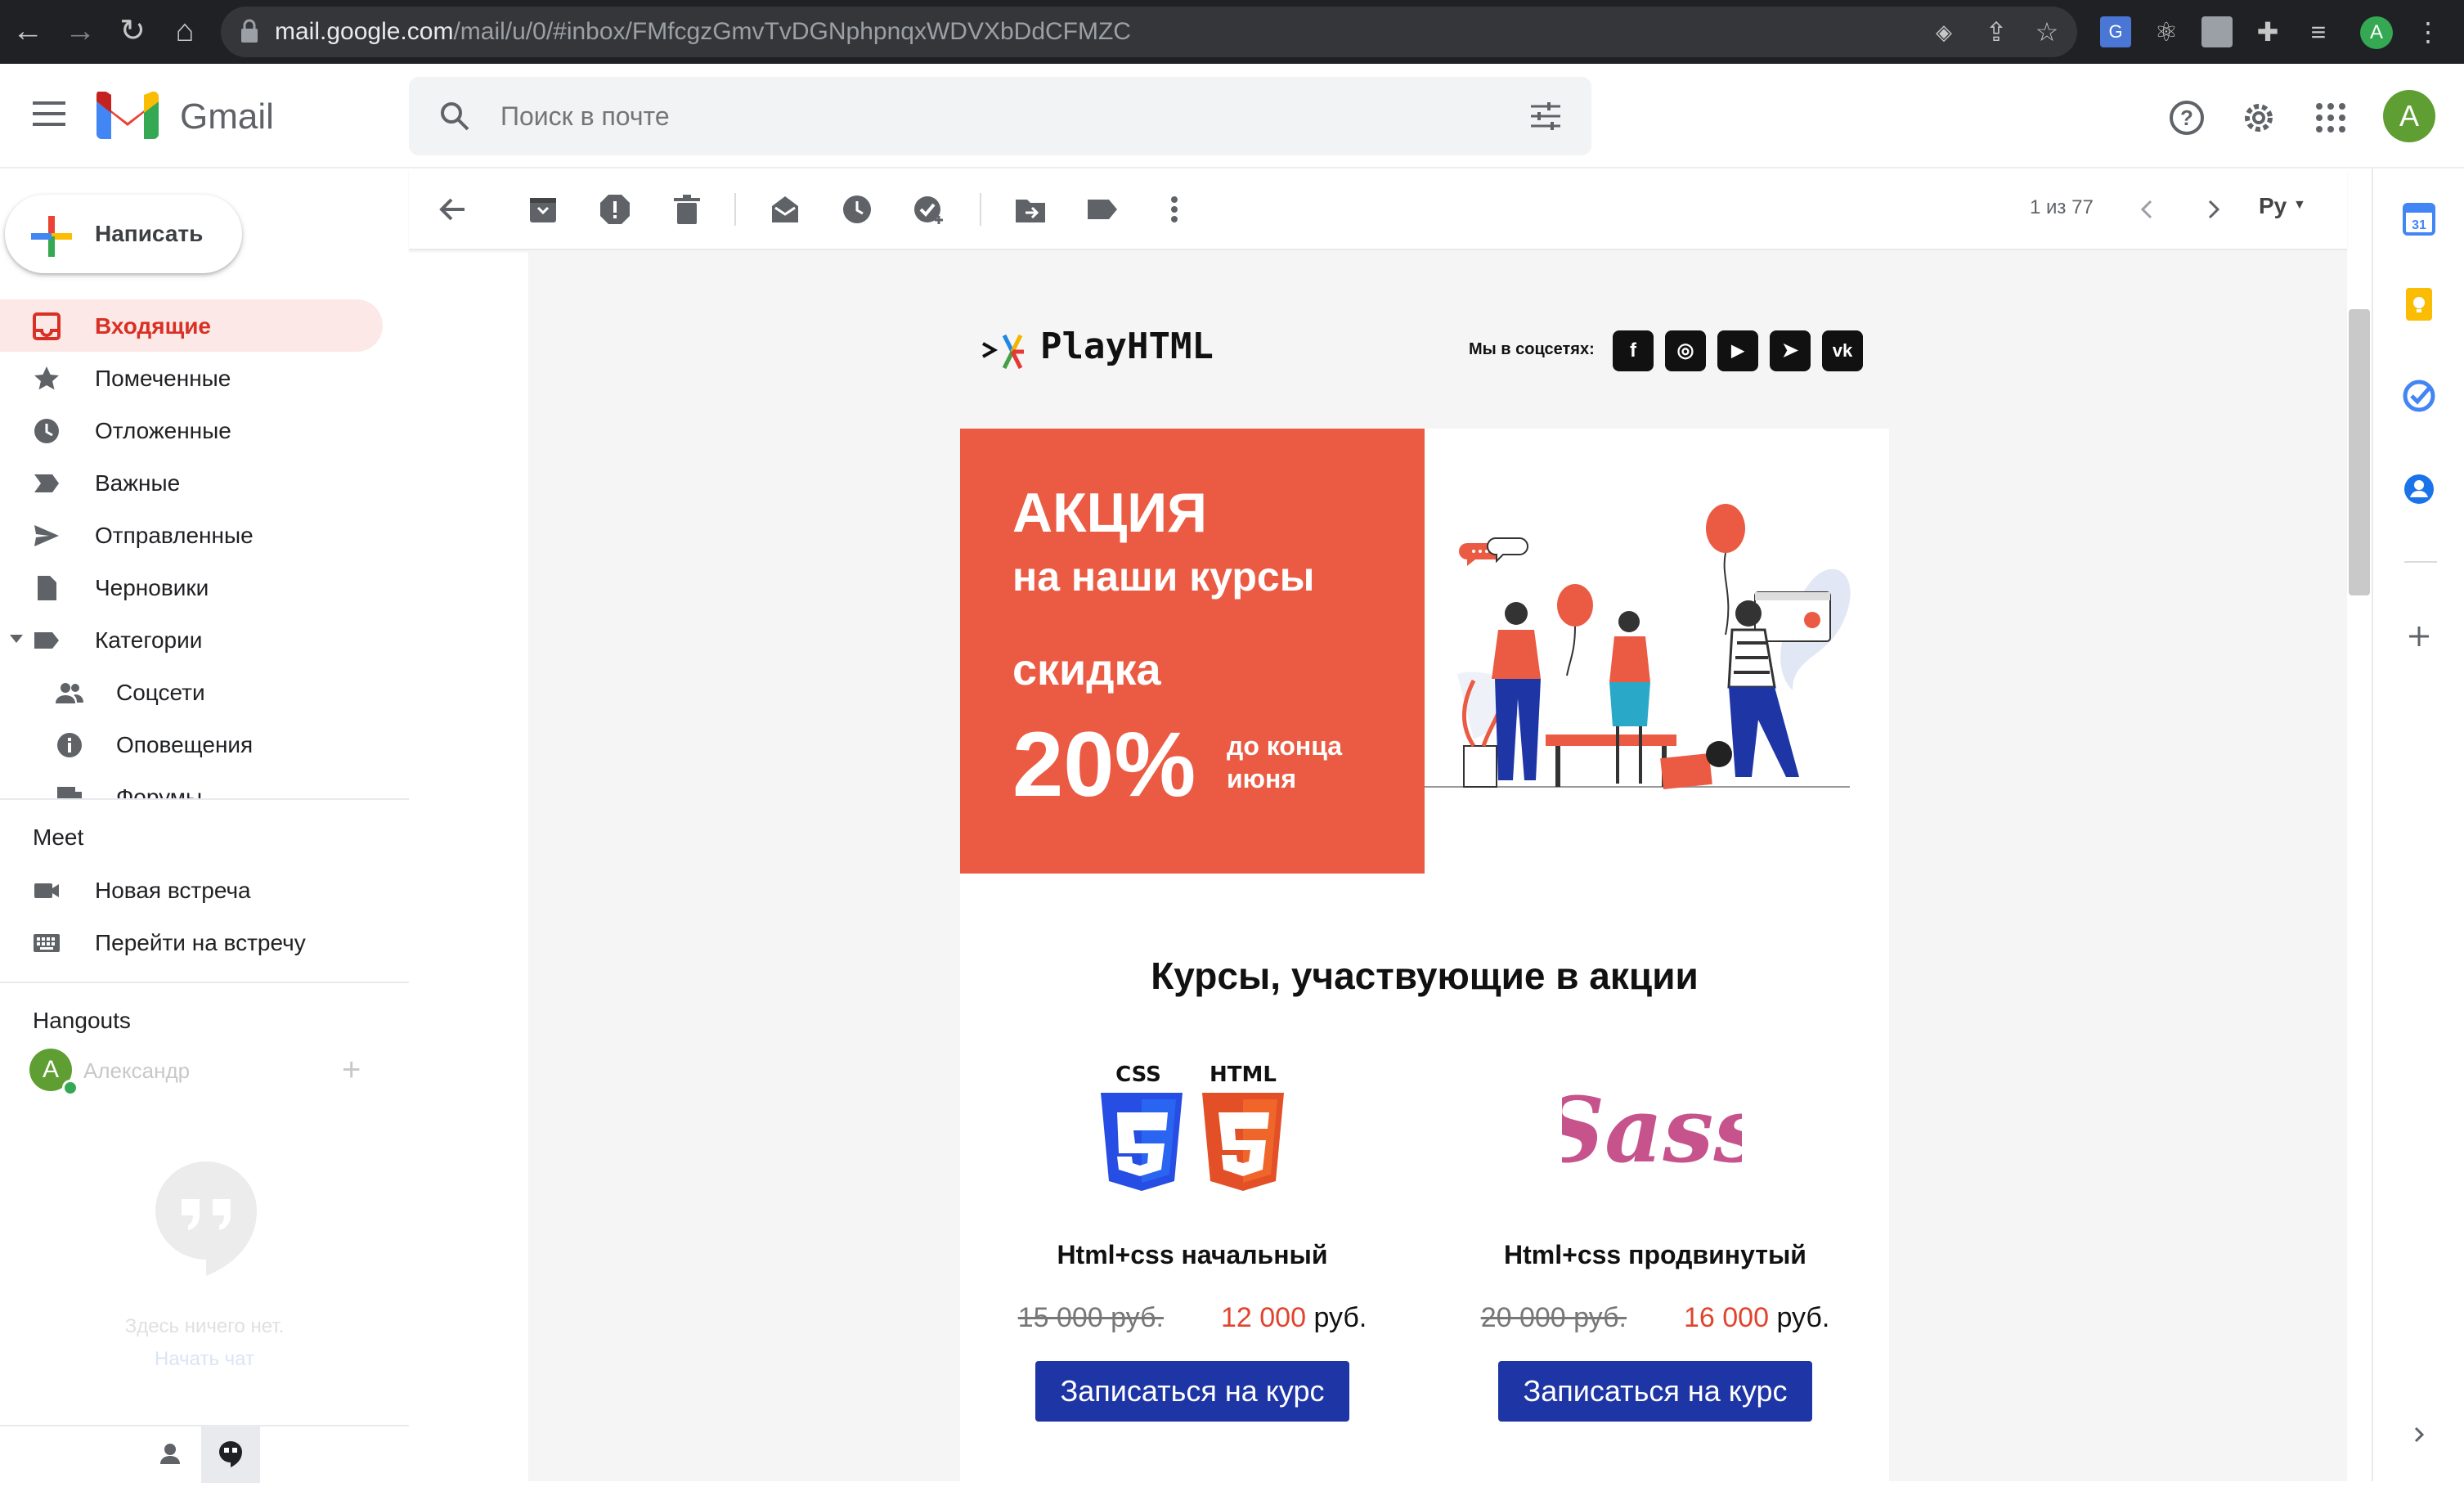 Image resolution: width=2464 pixels, height=1487 pixels. Describe the element at coordinates (2419, 1435) in the screenshot. I see `expand-panel-chevron-icon` at that location.